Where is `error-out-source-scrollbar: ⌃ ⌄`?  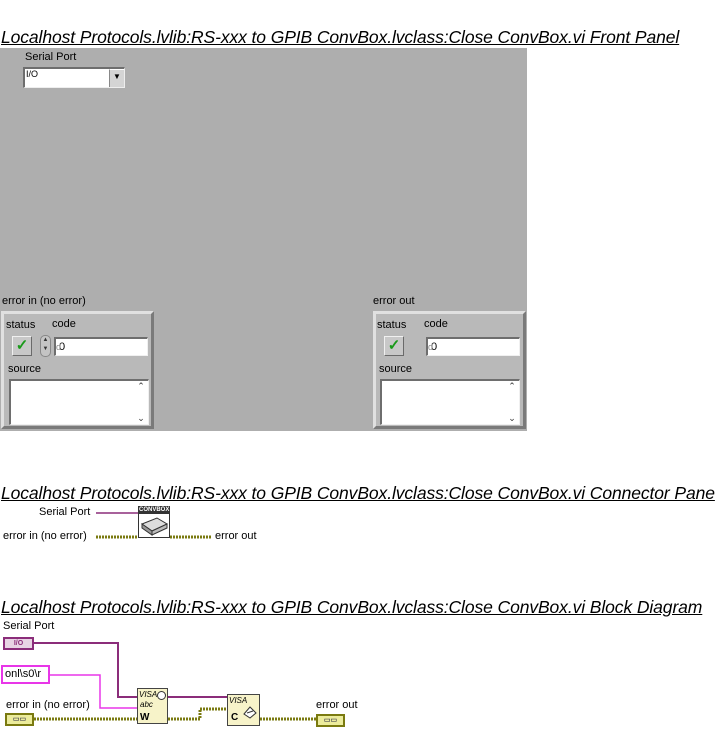 error-out-source-scrollbar: ⌃ ⌄ is located at coordinates (512, 402).